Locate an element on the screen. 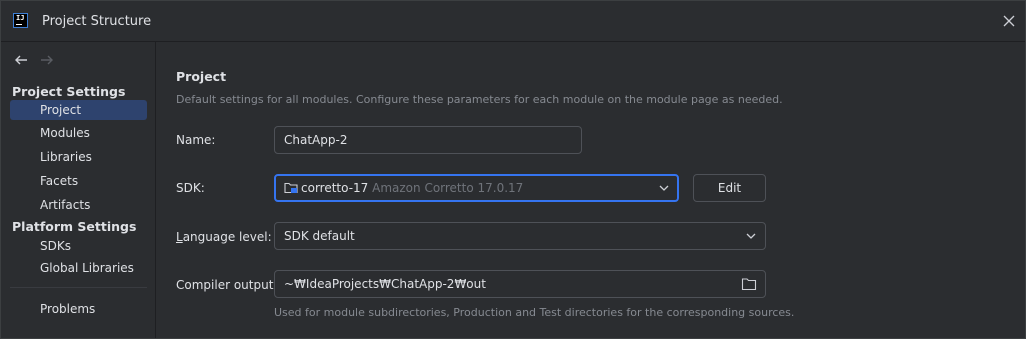 The height and width of the screenshot is (339, 1026). sdk-dropdown: corretto-17 Amazon Corretto 17.0.17 is located at coordinates (476, 188).